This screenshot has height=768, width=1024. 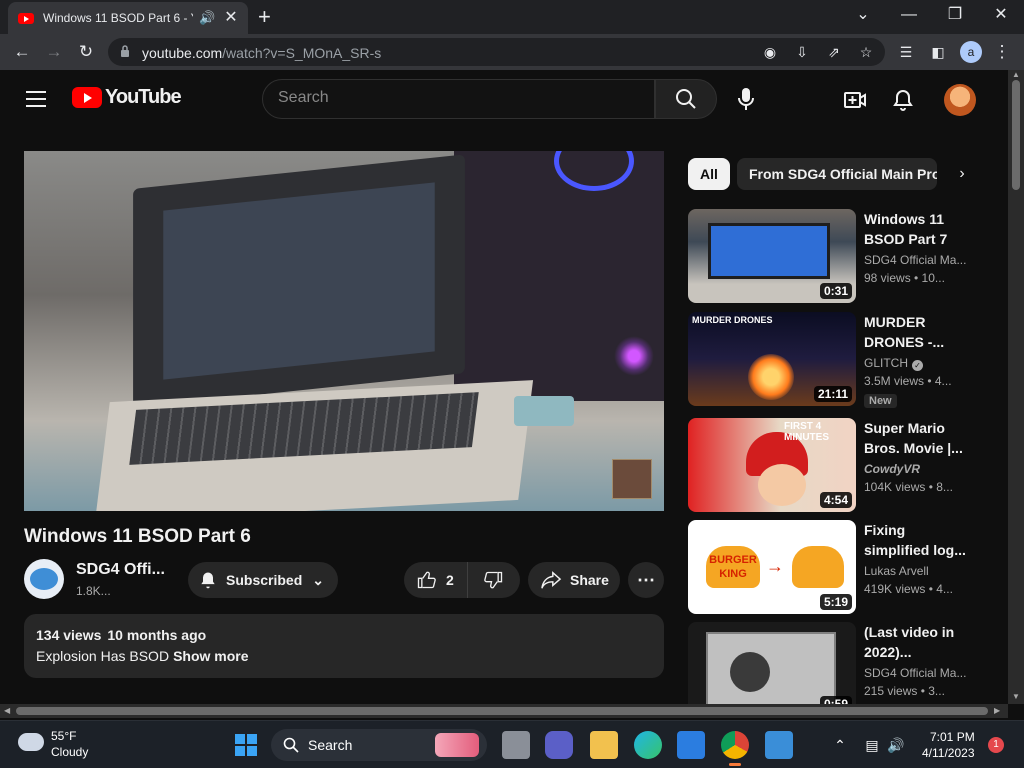 I want to click on thumbs-down-icon, so click(x=493, y=580).